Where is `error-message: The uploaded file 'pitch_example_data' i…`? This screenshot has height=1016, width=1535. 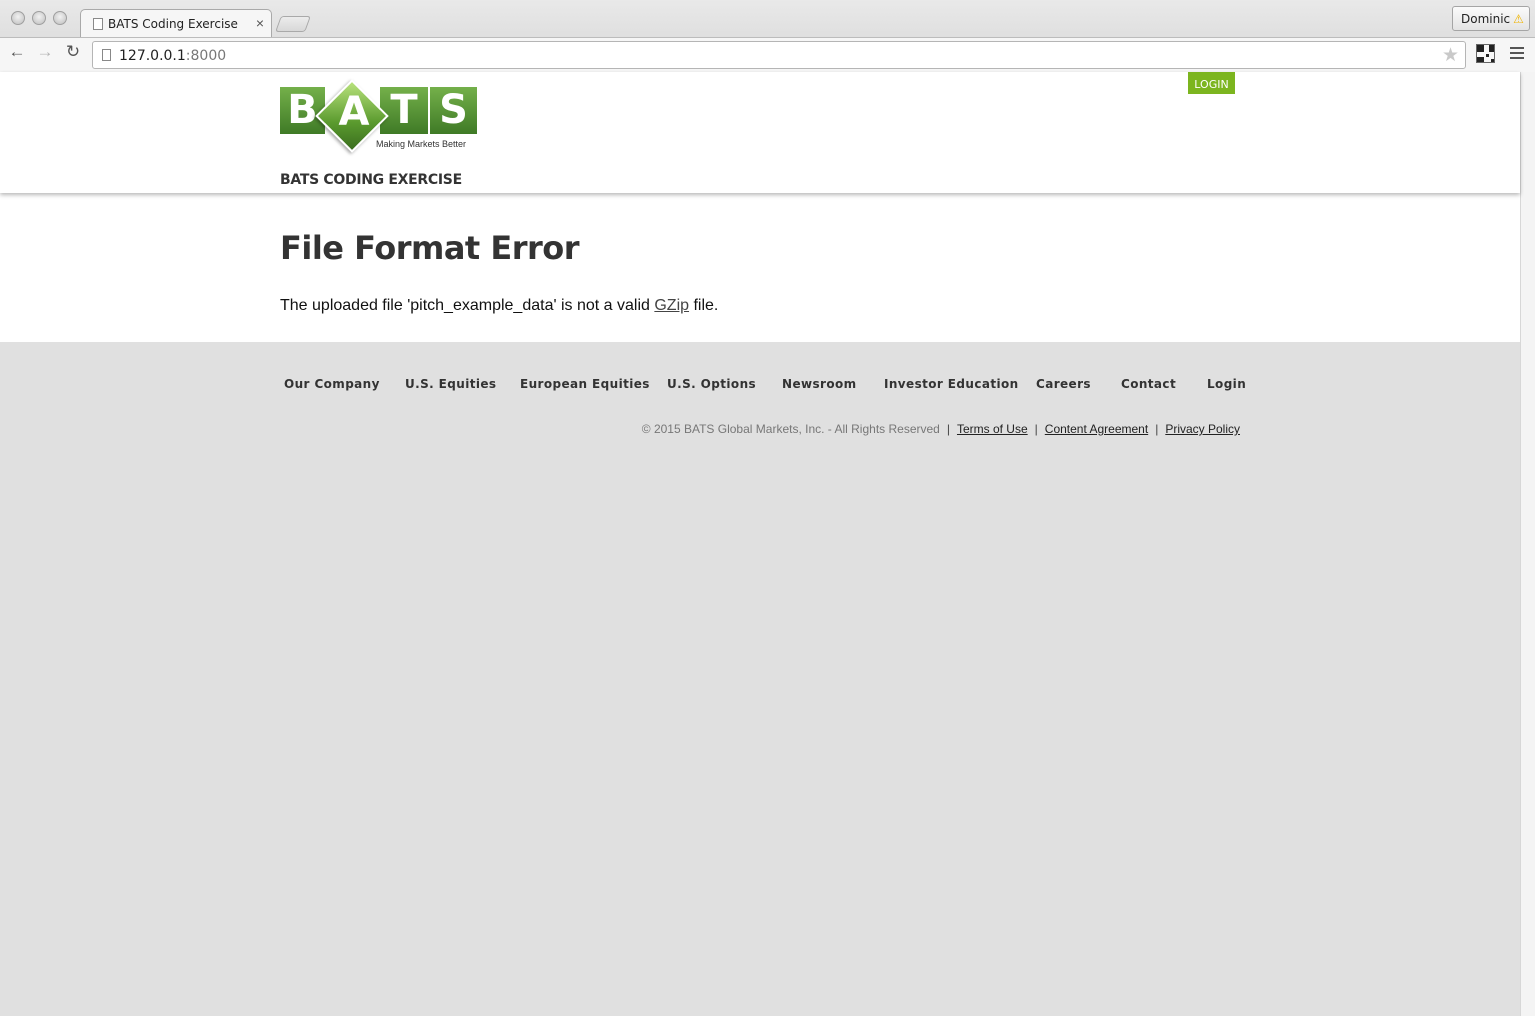 error-message: The uploaded file 'pitch_example_data' i… is located at coordinates (499, 306).